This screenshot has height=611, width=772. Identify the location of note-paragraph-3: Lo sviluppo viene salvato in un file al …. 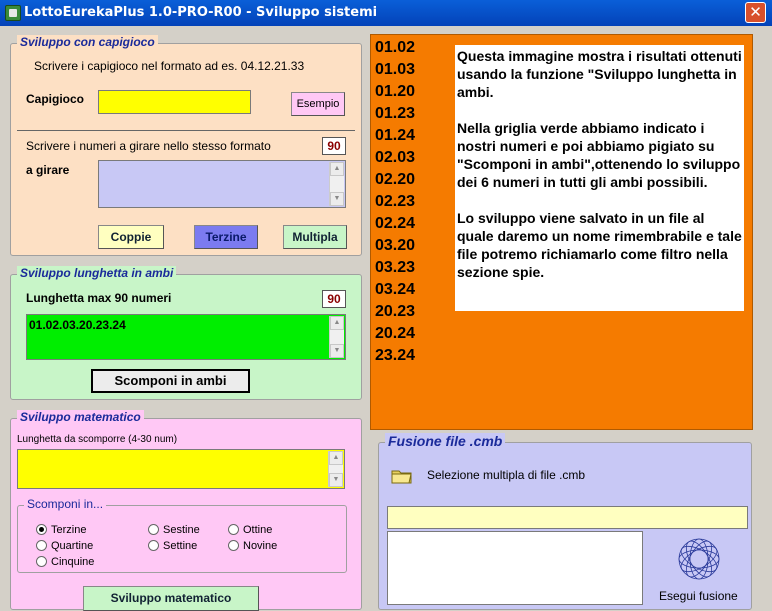
(599, 245).